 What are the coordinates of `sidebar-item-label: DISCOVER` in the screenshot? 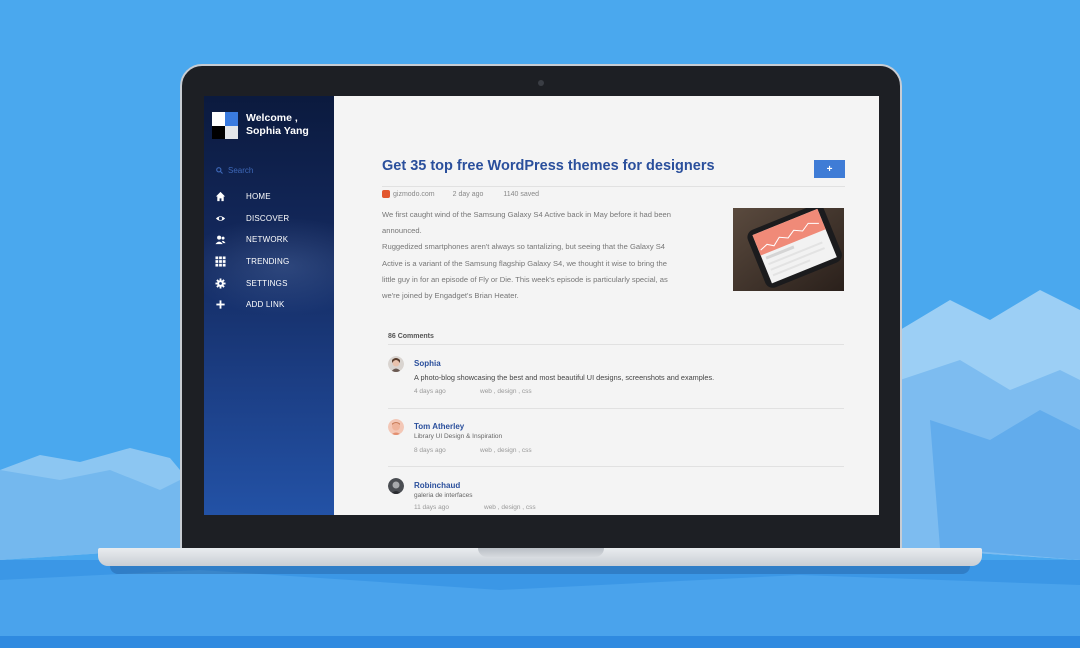 It's located at (268, 218).